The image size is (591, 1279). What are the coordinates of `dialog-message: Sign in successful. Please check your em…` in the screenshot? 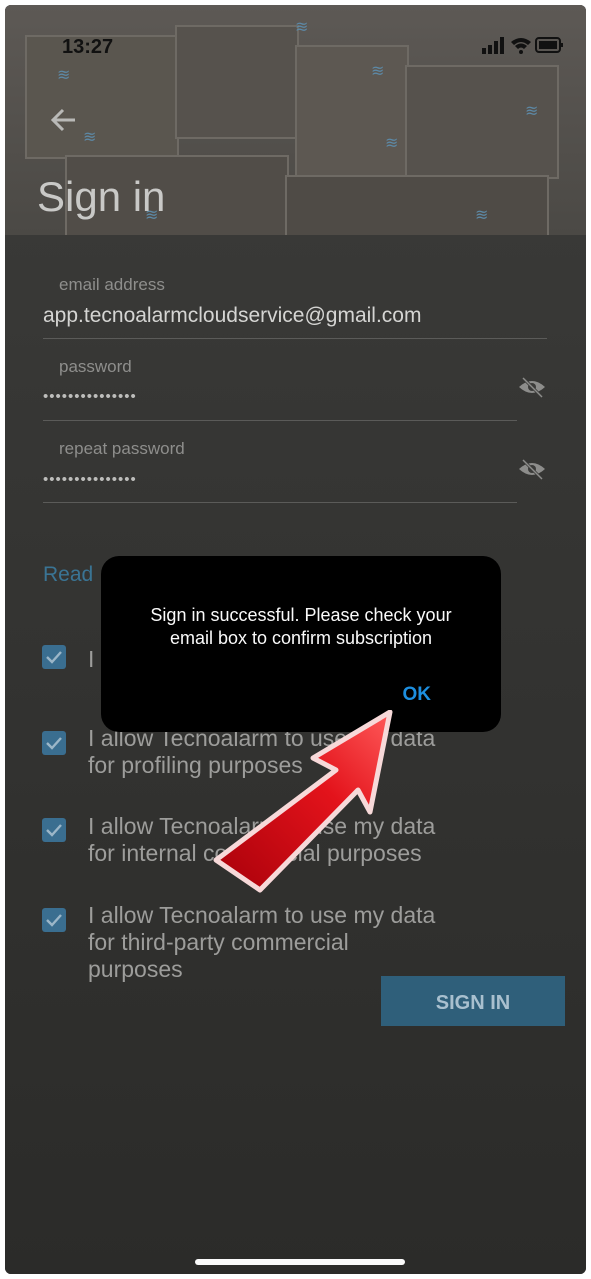 It's located at (301, 626).